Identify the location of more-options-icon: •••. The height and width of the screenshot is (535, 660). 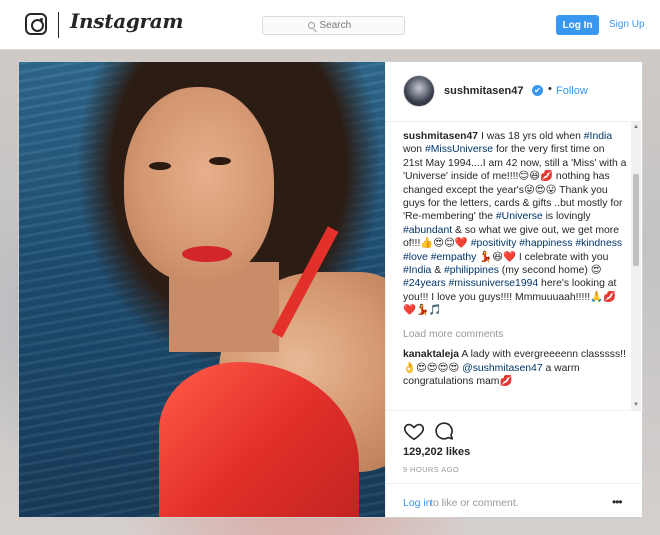
(617, 502).